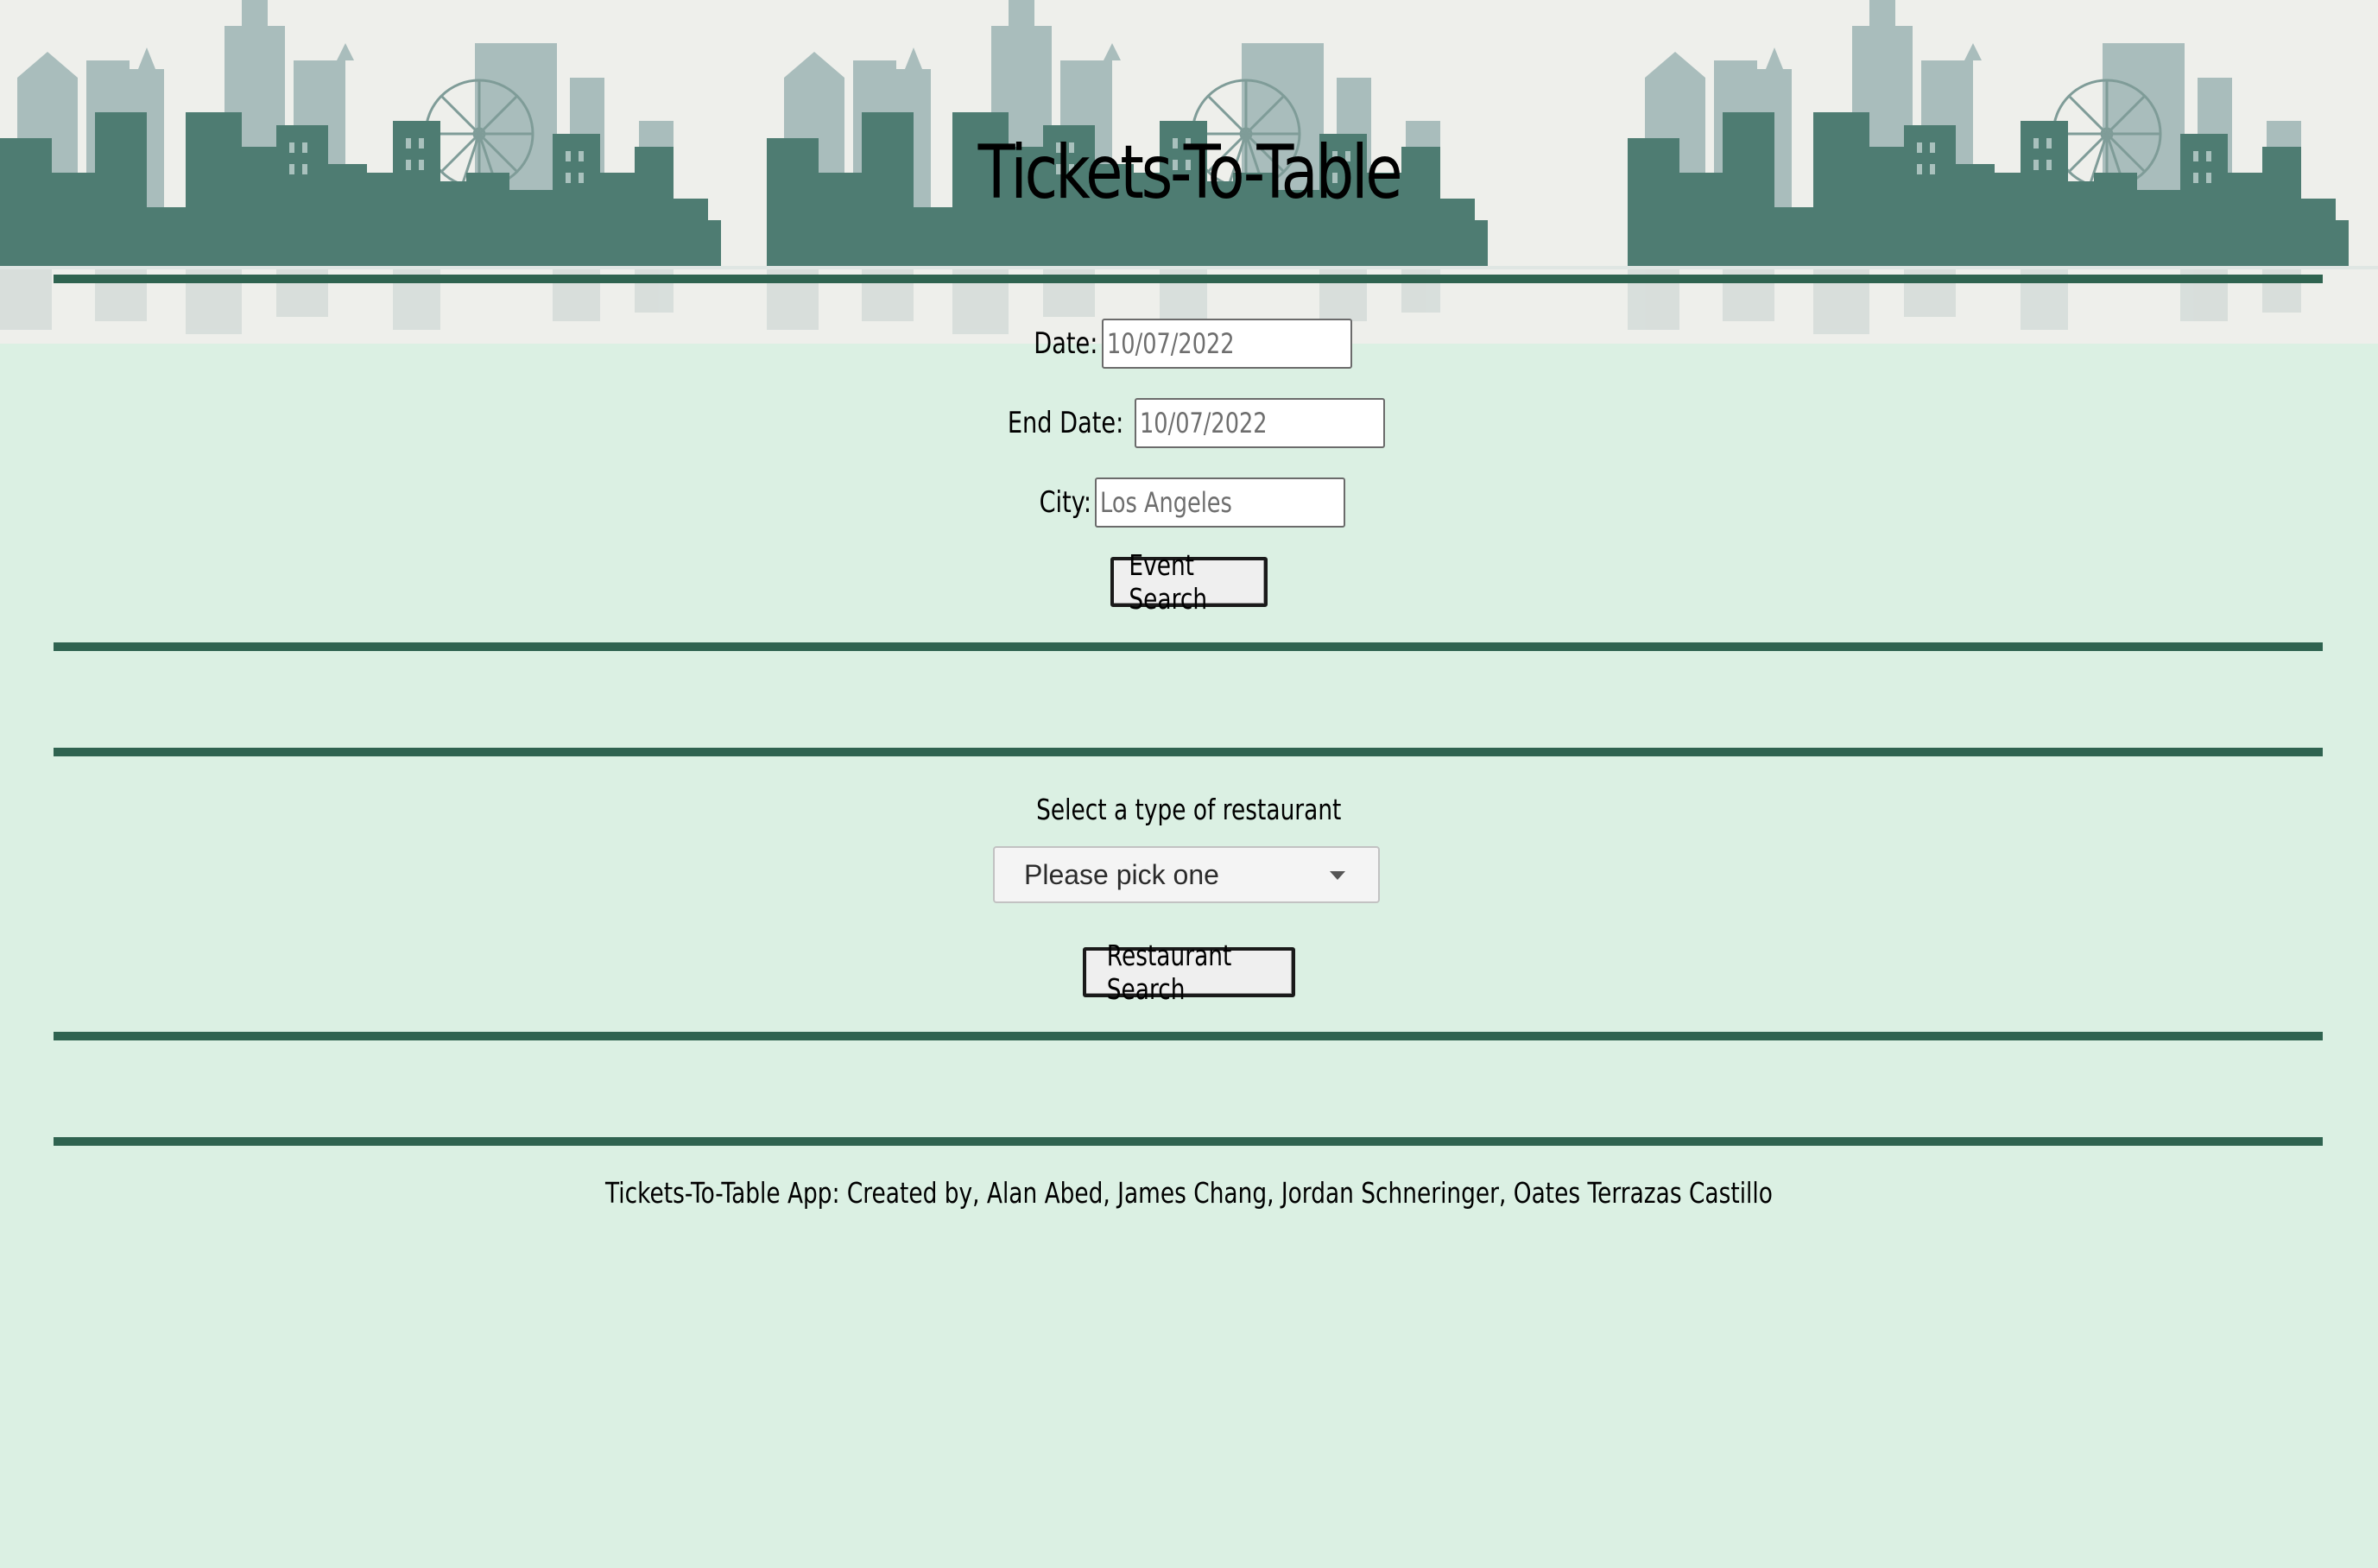 Image resolution: width=2378 pixels, height=1568 pixels. I want to click on city-placeholder: Los Angeles, so click(1165, 502).